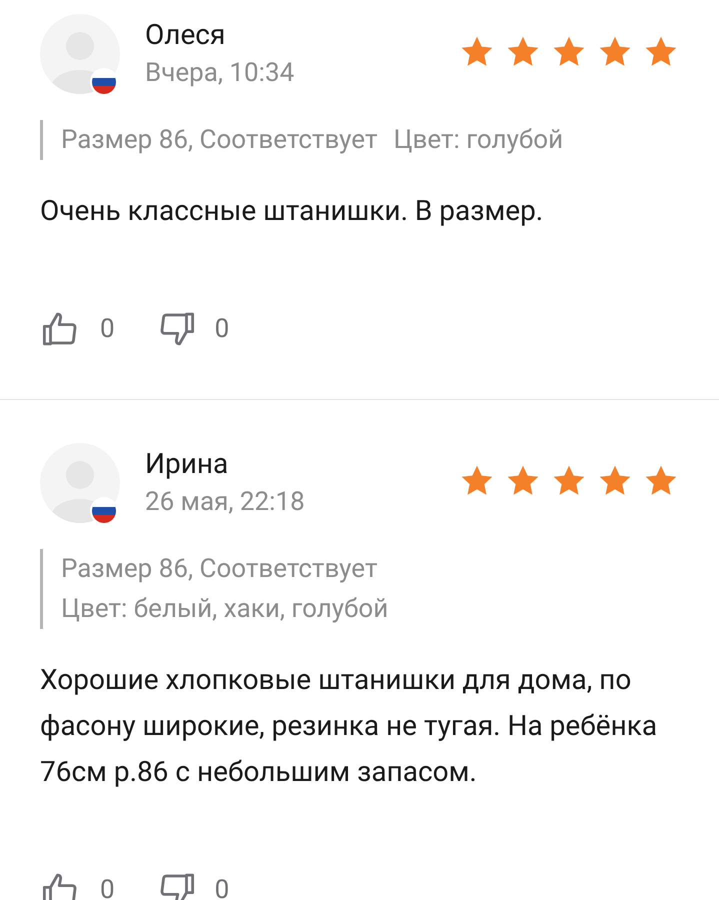  What do you see at coordinates (292, 211) in the screenshot?
I see `review-text: Очень классные штанишки. В размер.` at bounding box center [292, 211].